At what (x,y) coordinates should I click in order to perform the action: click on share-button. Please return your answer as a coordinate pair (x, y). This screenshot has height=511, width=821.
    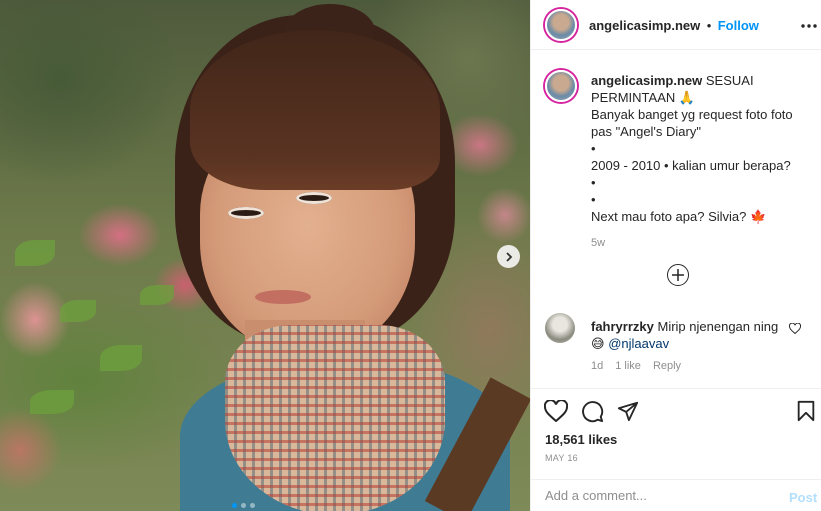
    Looking at the image, I should click on (628, 411).